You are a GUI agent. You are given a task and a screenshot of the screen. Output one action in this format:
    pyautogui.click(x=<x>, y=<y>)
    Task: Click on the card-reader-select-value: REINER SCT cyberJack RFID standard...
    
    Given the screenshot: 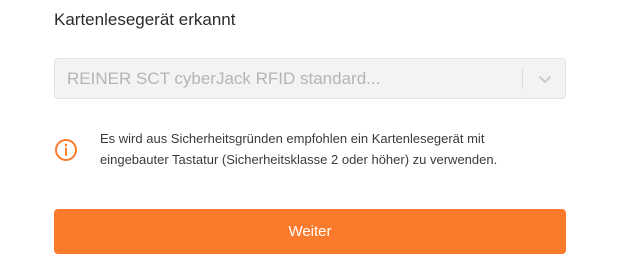 What is the action you would take?
    pyautogui.click(x=224, y=78)
    